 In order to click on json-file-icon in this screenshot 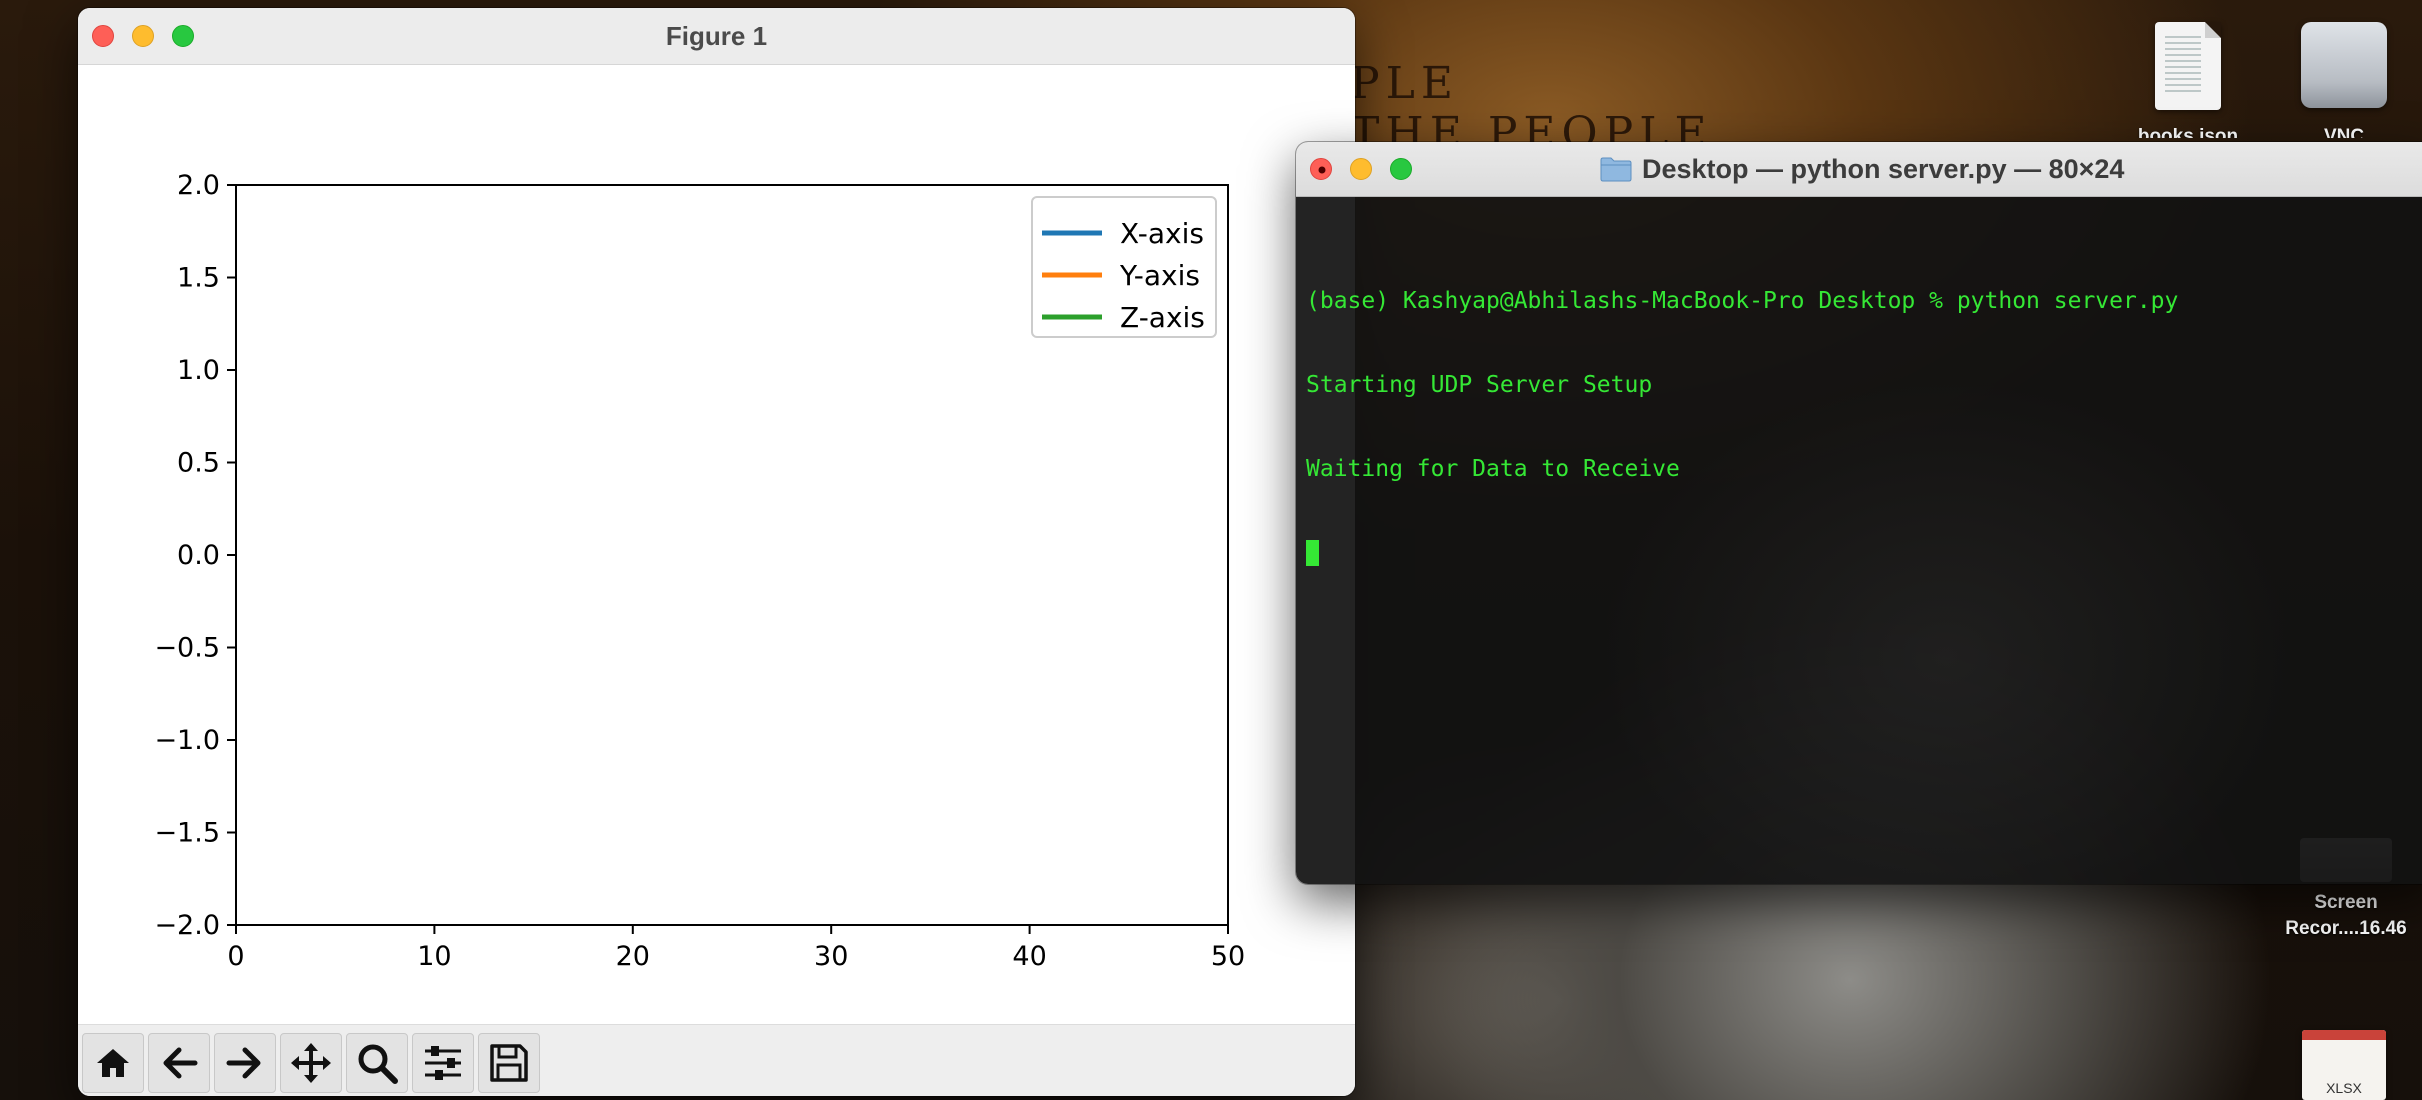, I will do `click(2188, 66)`.